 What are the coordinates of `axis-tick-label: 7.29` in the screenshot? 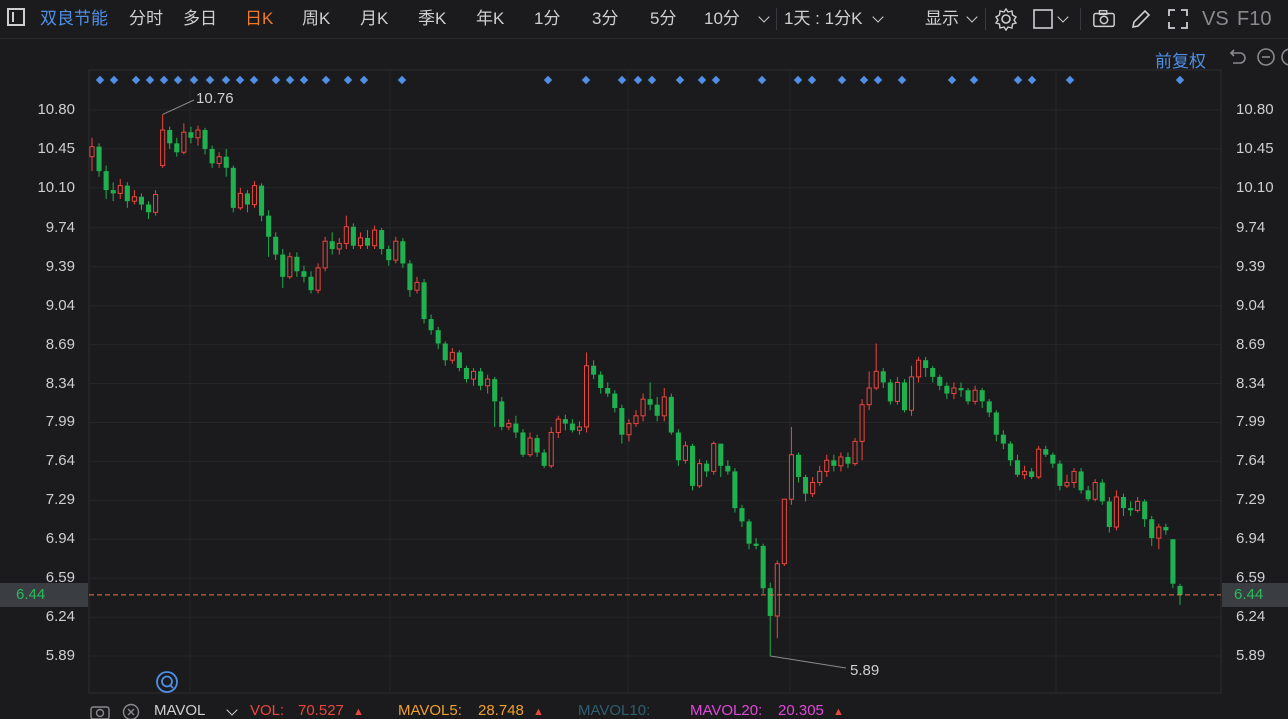 It's located at (37, 499).